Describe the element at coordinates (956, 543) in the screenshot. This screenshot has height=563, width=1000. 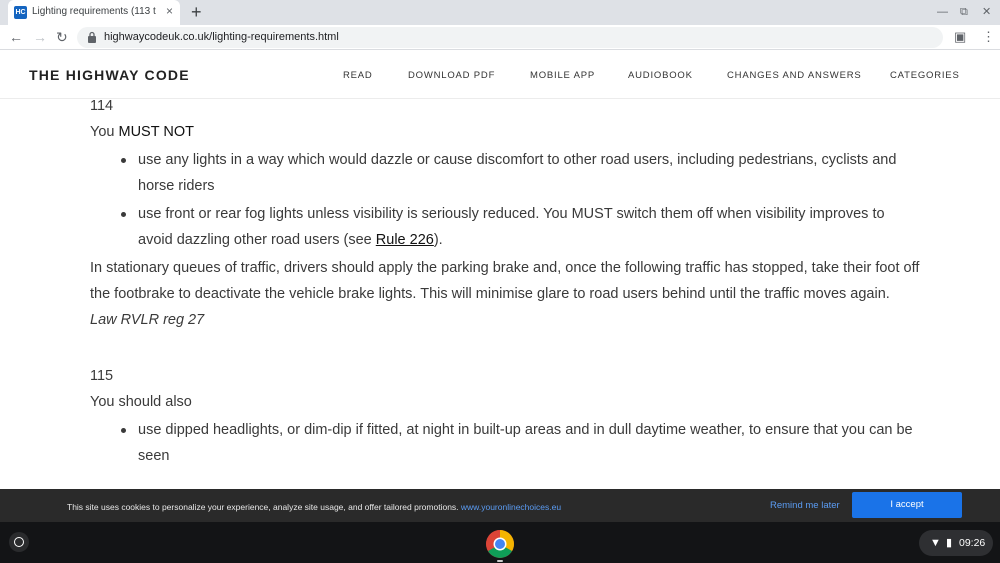
I see `status-tray: ▼ ▮ 09:26` at that location.